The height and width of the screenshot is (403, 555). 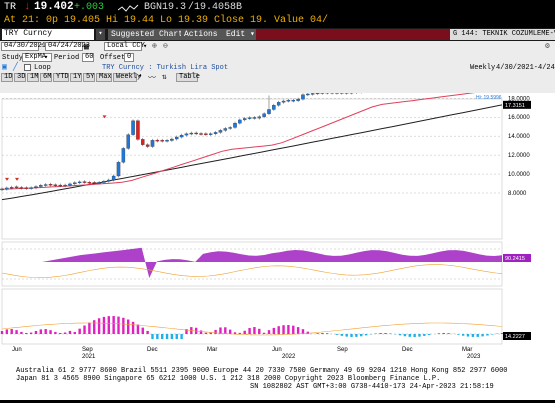 What do you see at coordinates (4, 67) in the screenshot?
I see `chart-type-icon: ▣` at bounding box center [4, 67].